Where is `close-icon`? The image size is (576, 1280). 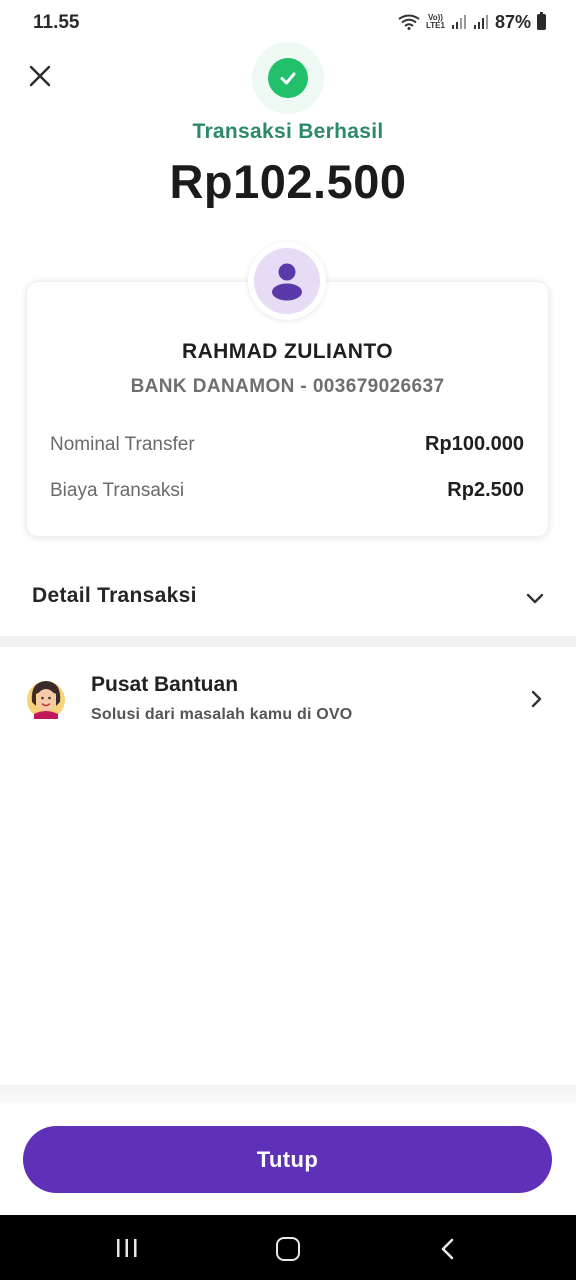 close-icon is located at coordinates (40, 76).